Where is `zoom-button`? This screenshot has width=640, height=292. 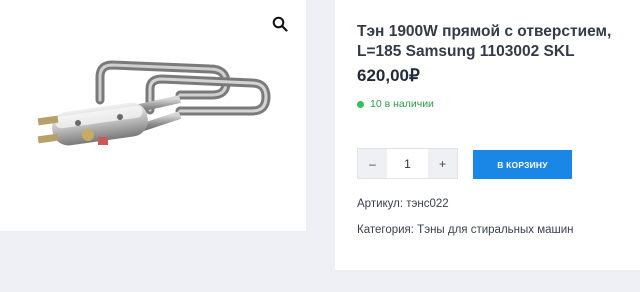 zoom-button is located at coordinates (280, 24).